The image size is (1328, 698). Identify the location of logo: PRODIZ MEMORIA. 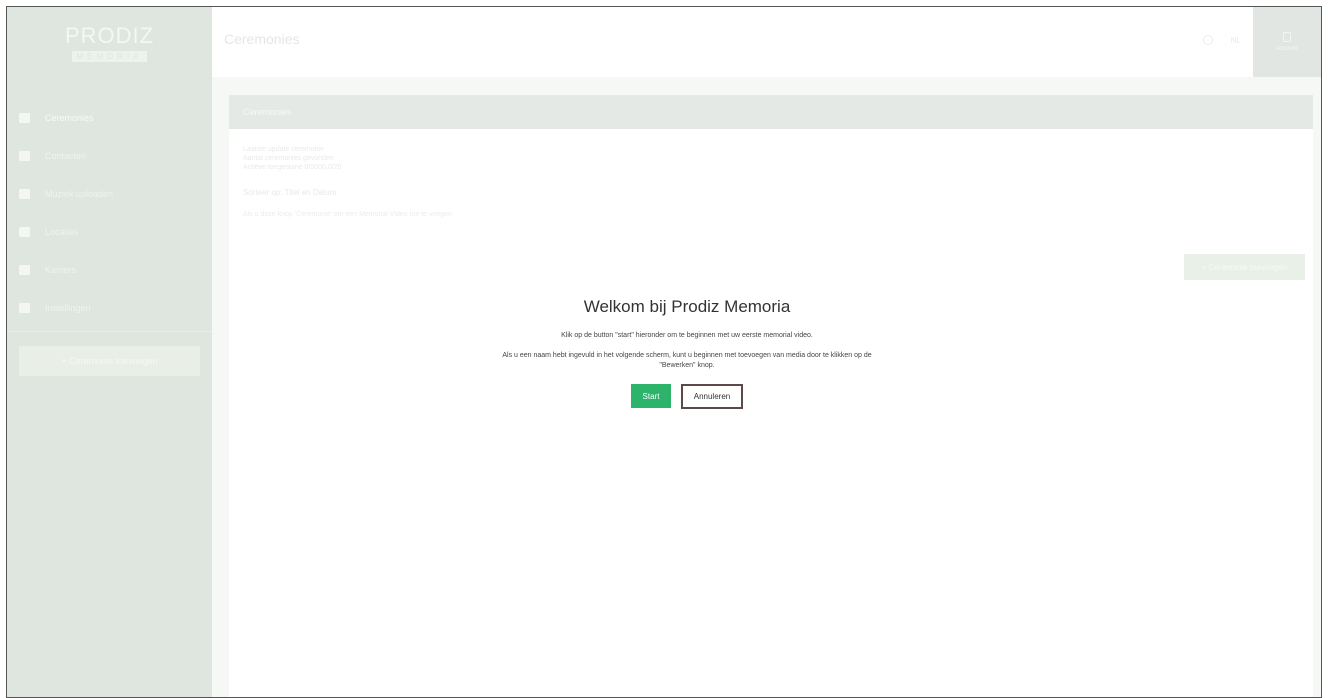
(109, 42).